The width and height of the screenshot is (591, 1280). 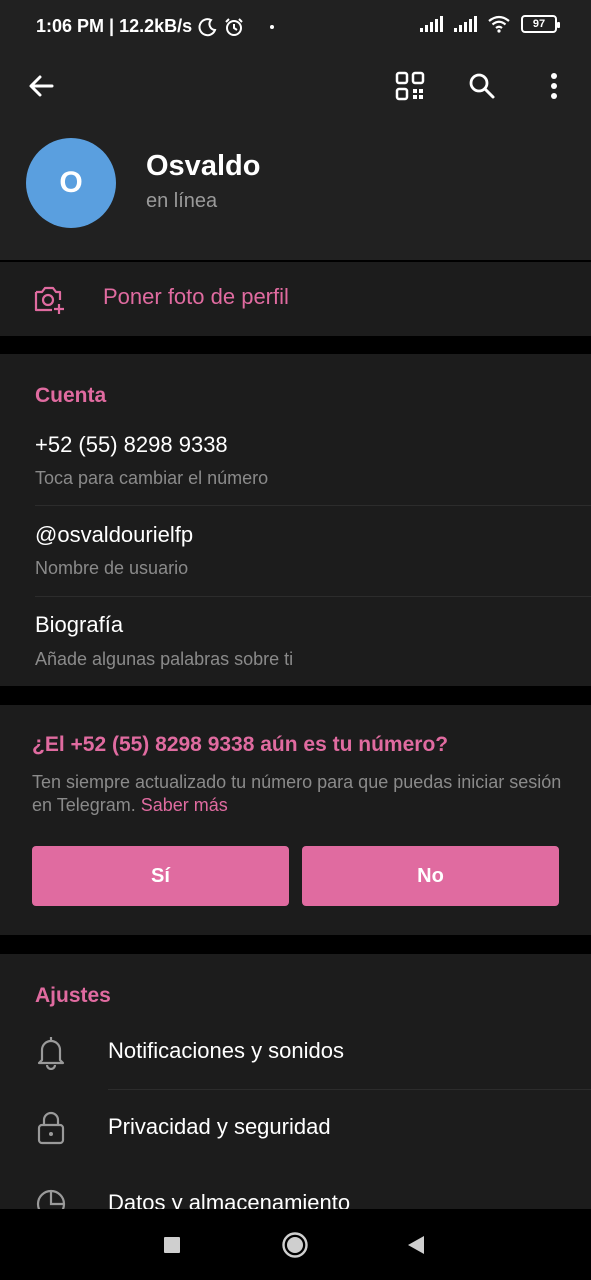 I want to click on do-not-disturb-icon, so click(x=207, y=26).